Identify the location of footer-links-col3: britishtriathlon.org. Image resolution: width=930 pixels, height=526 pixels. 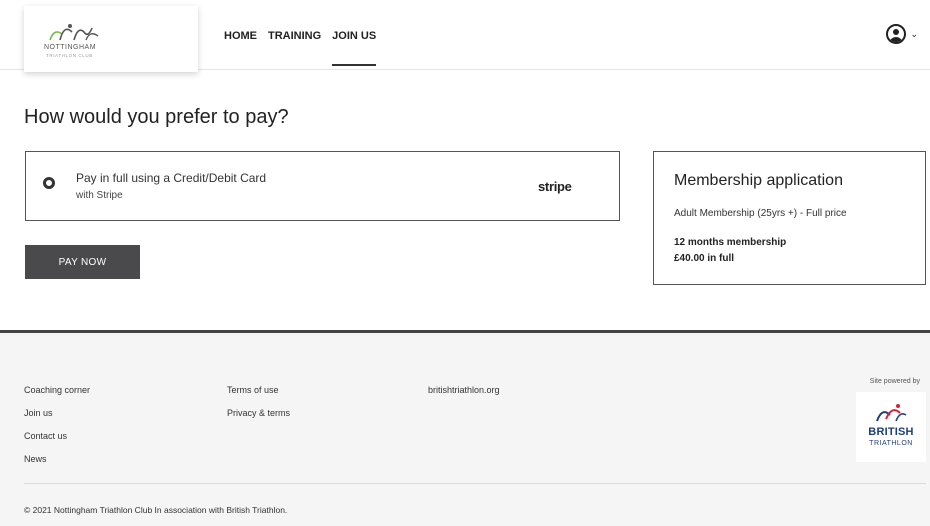
(464, 396).